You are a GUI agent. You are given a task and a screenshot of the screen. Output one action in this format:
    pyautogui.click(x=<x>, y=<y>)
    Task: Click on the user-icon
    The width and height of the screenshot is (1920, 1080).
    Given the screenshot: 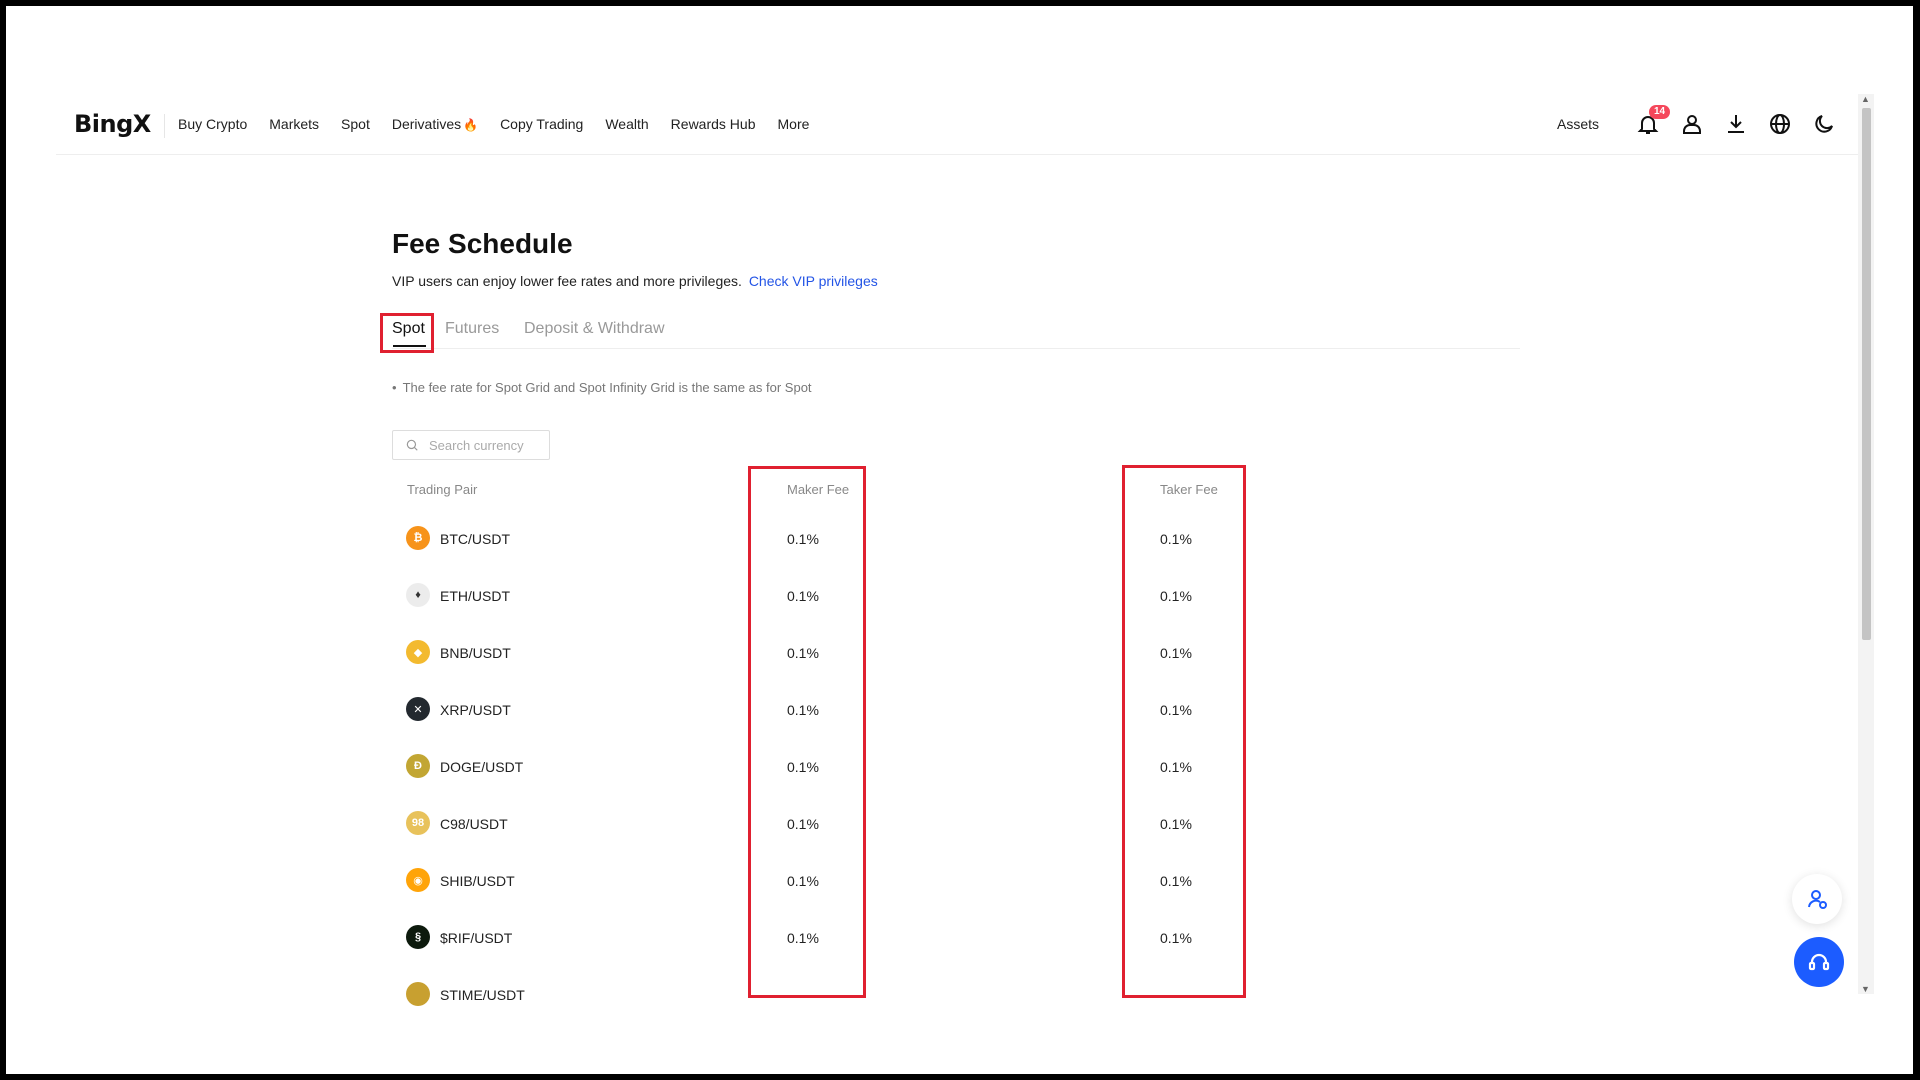 What is the action you would take?
    pyautogui.click(x=1692, y=124)
    